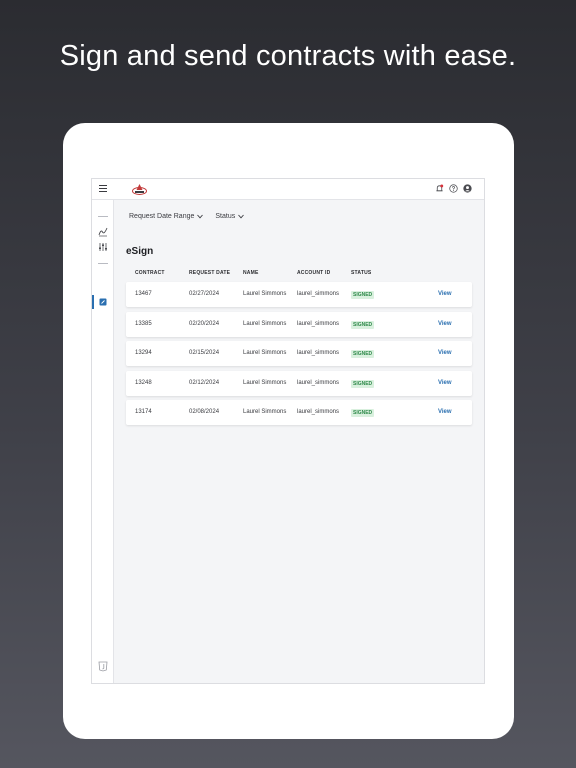  What do you see at coordinates (103, 302) in the screenshot?
I see `edit-document-icon` at bounding box center [103, 302].